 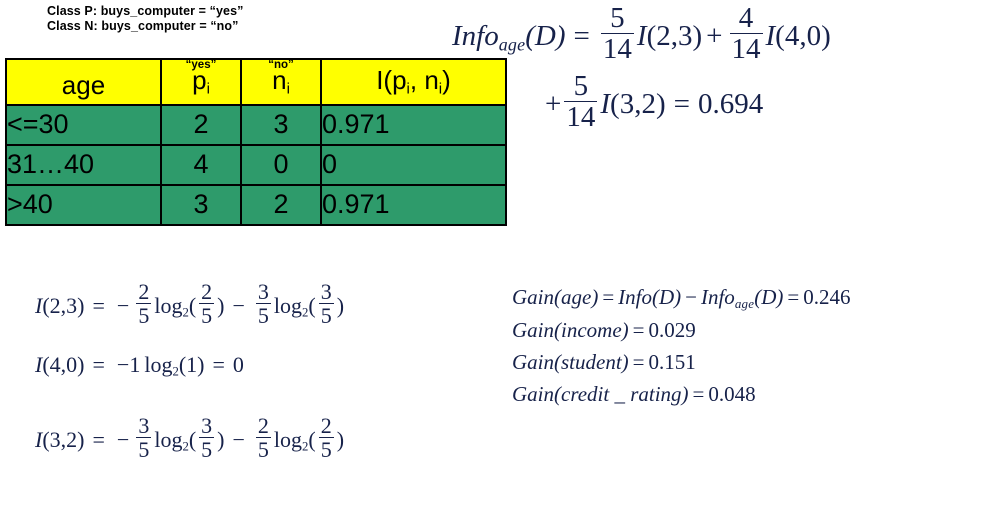 I want to click on column-header-ni: “no” ni, so click(x=281, y=82).